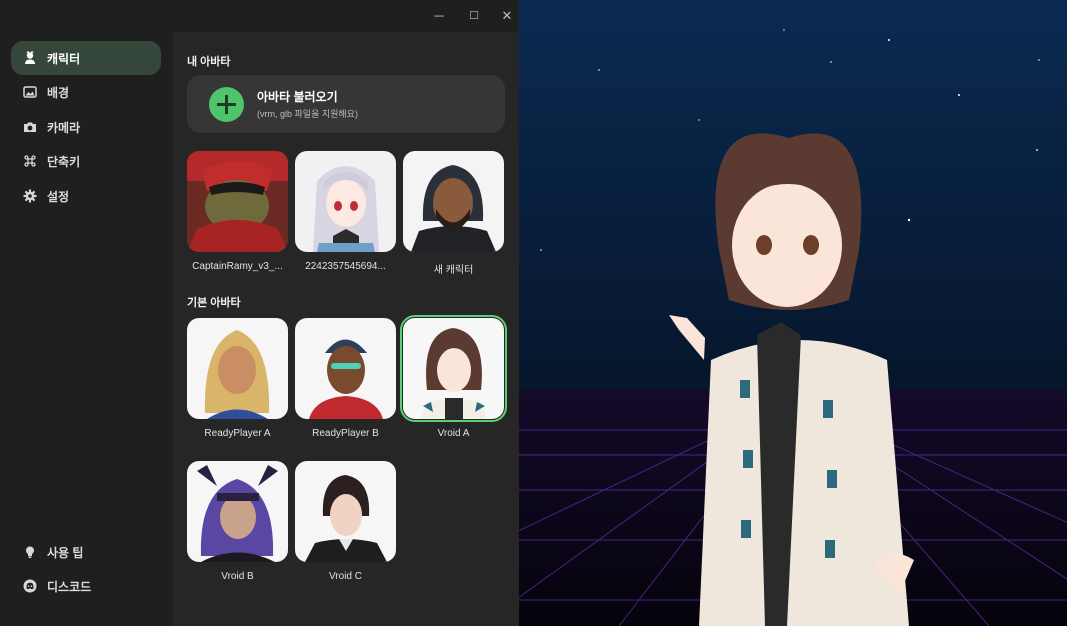 This screenshot has width=1067, height=626. Describe the element at coordinates (30, 586) in the screenshot. I see `discord-icon` at that location.